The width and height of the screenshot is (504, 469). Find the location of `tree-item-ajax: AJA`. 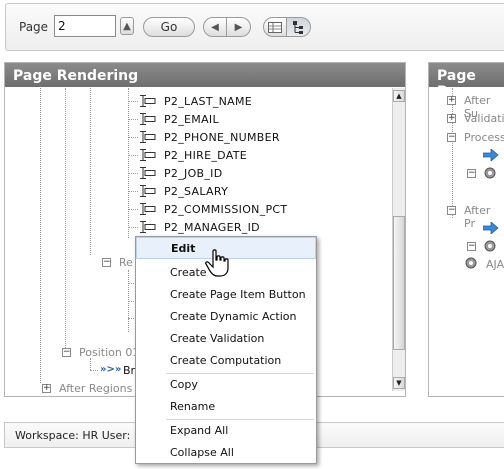

tree-item-ajax: AJA is located at coordinates (495, 264).